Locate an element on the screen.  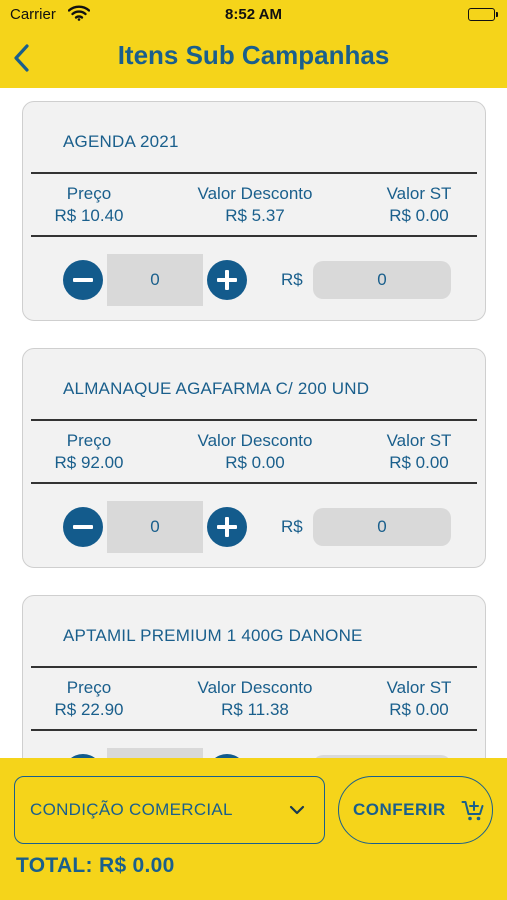
condition-label: CONDIÇÃO COMERCIAL is located at coordinates (131, 809).